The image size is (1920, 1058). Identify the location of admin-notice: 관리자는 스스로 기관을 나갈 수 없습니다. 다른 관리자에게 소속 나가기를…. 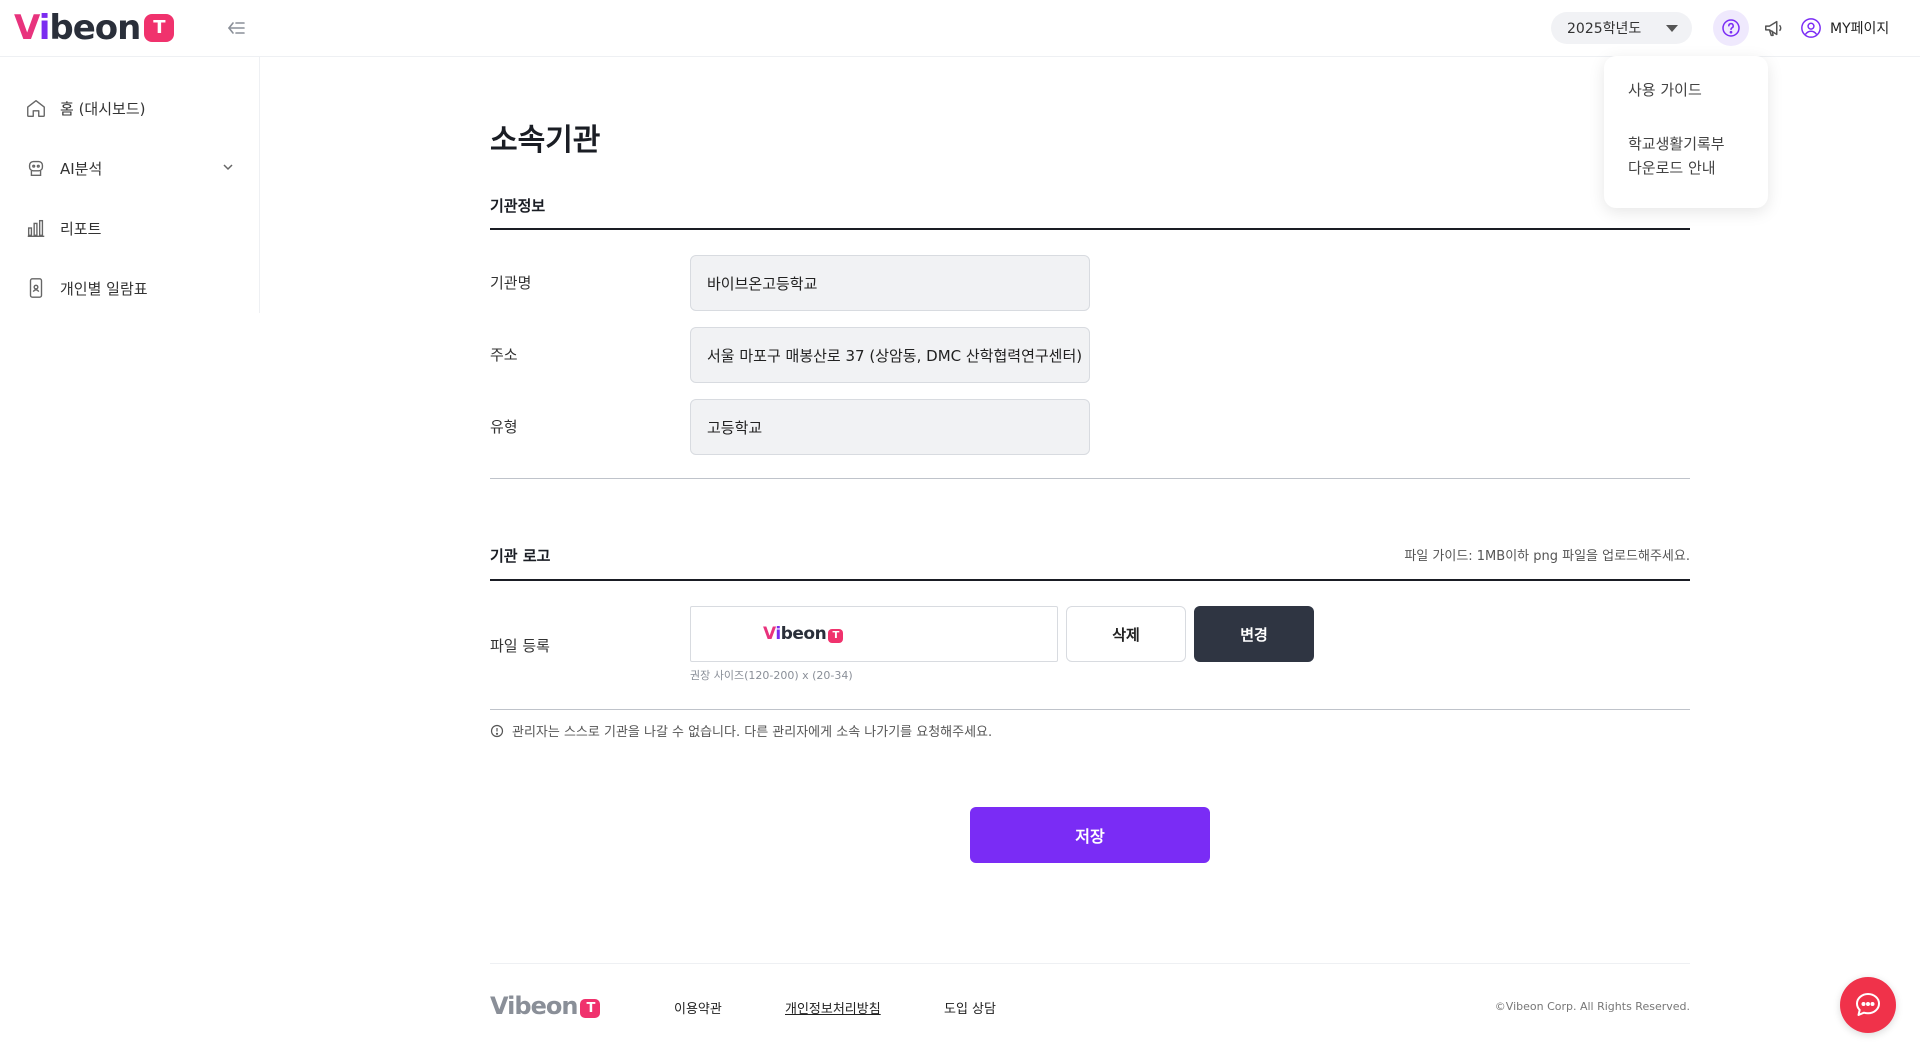
(741, 730).